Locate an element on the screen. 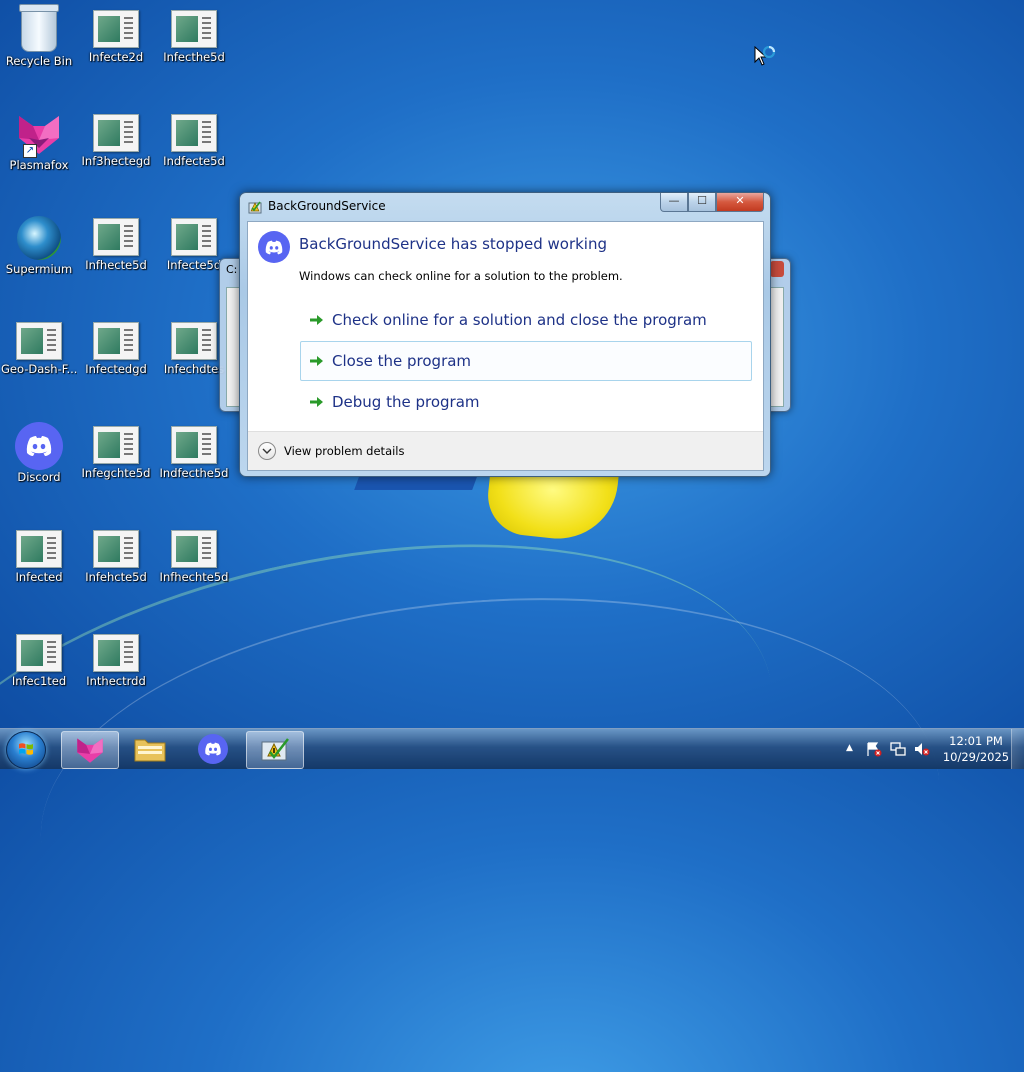  desktop-icon-supermium: Supermium is located at coordinates (39, 243).